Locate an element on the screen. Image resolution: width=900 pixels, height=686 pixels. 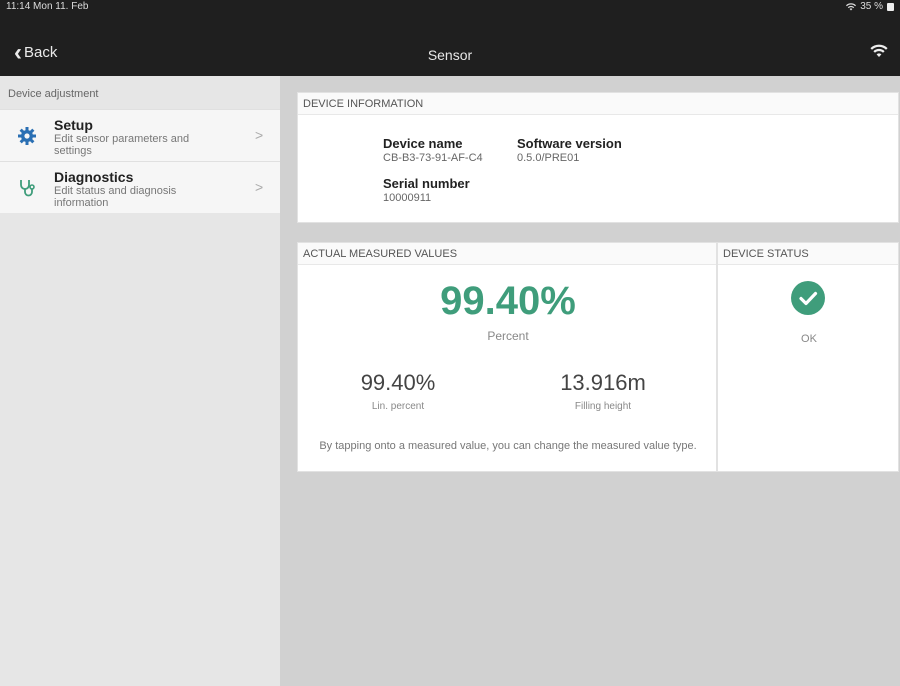
device-status-header: DEVICE STATUS is located at coordinates (808, 254).